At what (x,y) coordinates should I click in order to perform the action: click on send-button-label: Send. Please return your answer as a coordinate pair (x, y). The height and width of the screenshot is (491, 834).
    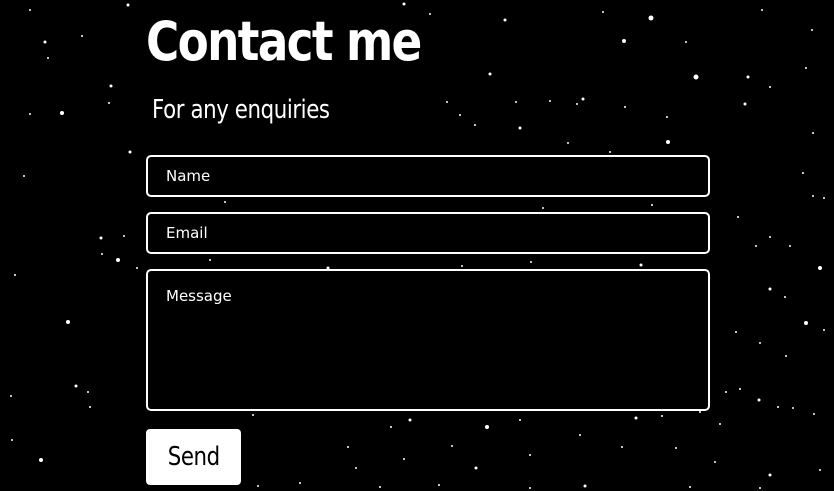
    Looking at the image, I should click on (193, 457).